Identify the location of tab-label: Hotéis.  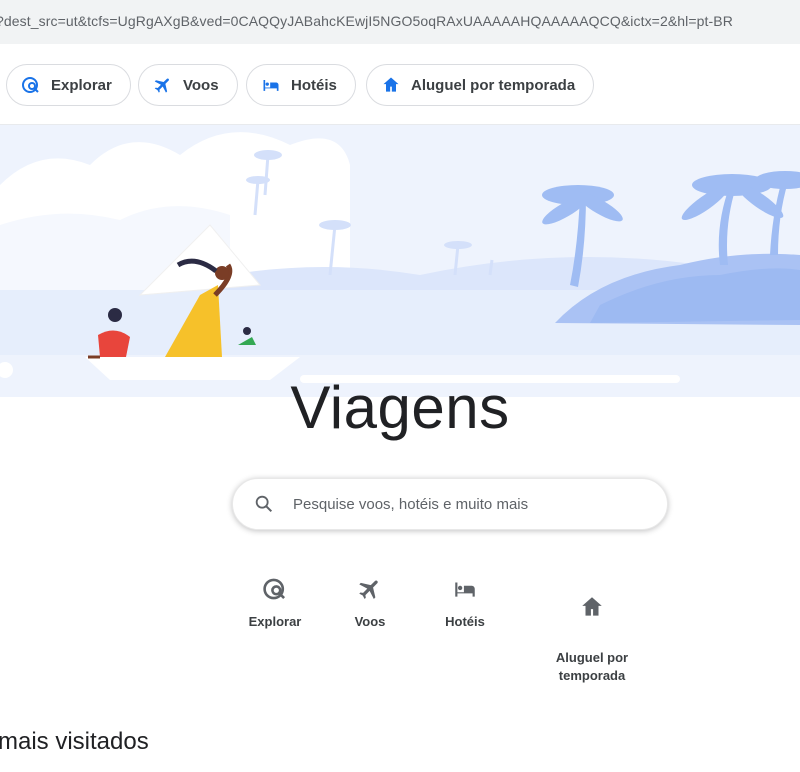
(314, 85).